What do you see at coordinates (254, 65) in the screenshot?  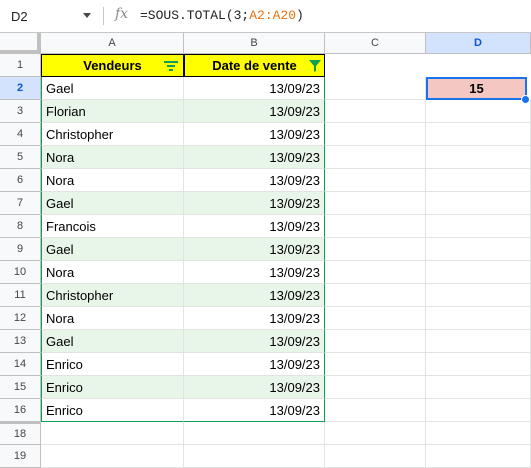 I see `header-cell-date-de-vente: Date de vente` at bounding box center [254, 65].